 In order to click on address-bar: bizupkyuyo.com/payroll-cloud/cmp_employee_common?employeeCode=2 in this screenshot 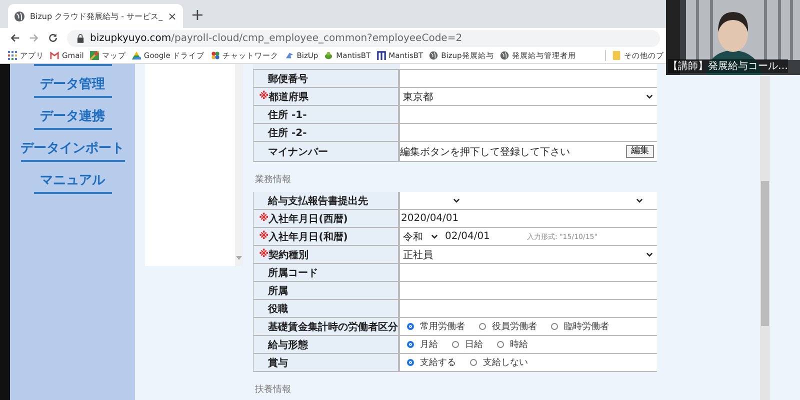, I will do `click(363, 38)`.